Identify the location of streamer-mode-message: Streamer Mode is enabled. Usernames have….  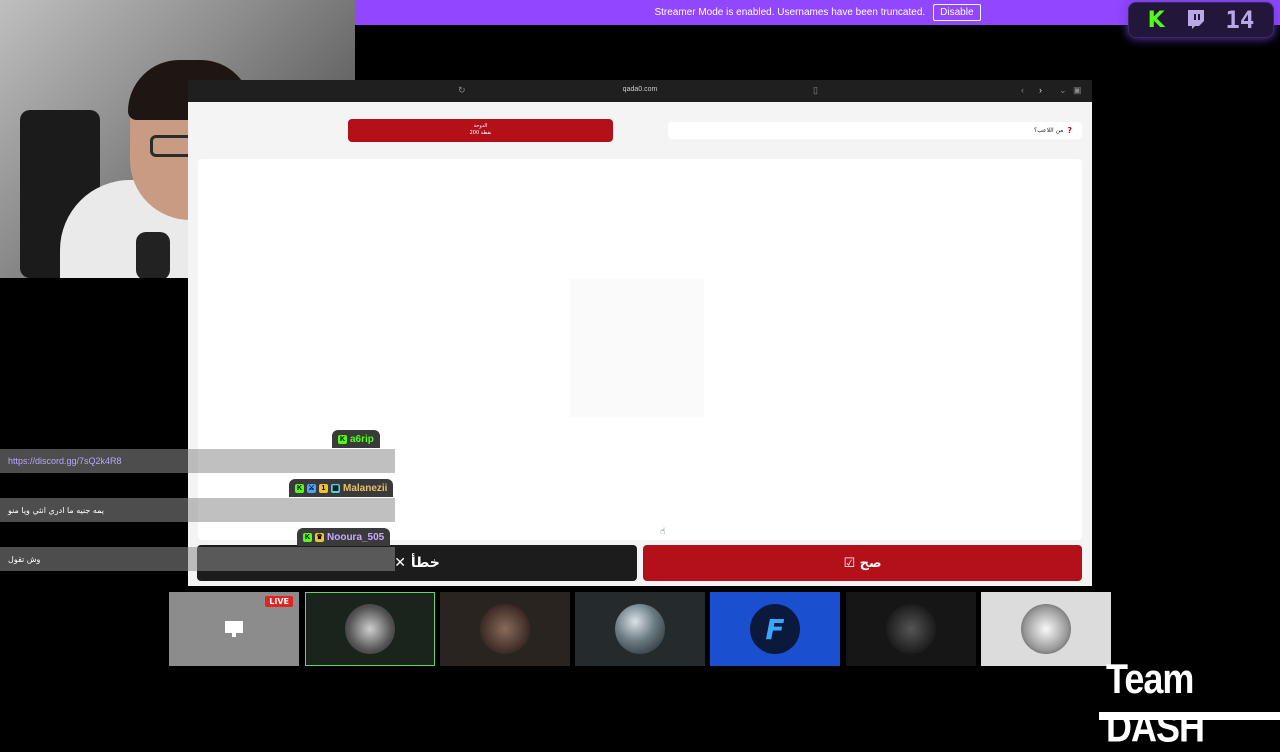
(790, 12).